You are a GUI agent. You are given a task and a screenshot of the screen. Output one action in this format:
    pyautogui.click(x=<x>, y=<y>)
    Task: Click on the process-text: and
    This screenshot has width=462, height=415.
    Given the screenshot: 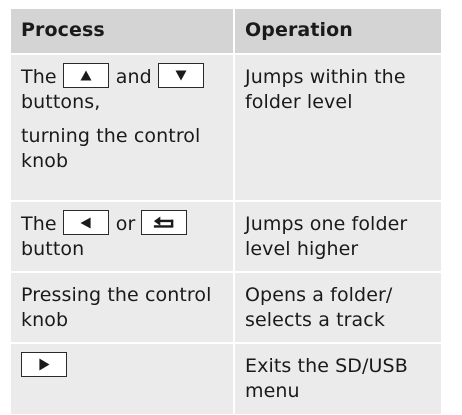 What is the action you would take?
    pyautogui.click(x=133, y=77)
    